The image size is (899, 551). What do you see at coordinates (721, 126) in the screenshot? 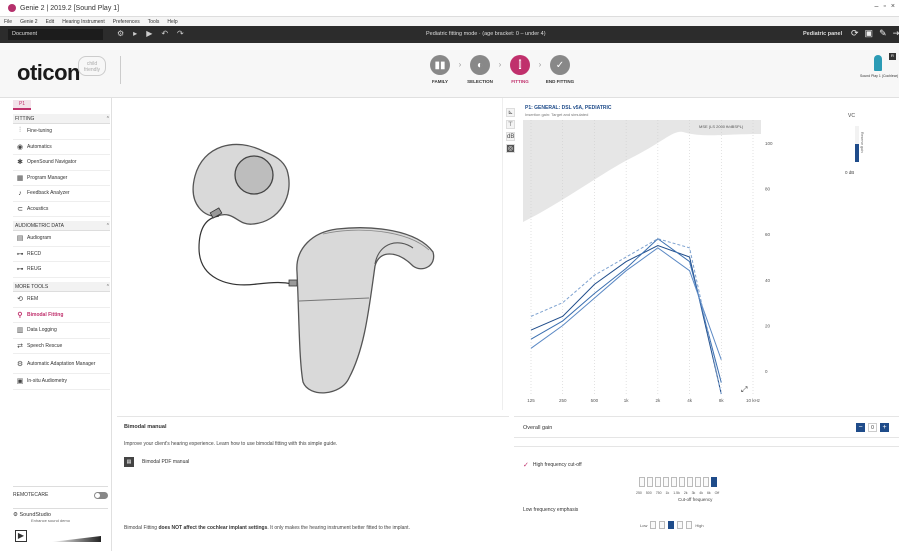
I see `legend-label: MSE (LS 2000 ft/dBSPL)` at bounding box center [721, 126].